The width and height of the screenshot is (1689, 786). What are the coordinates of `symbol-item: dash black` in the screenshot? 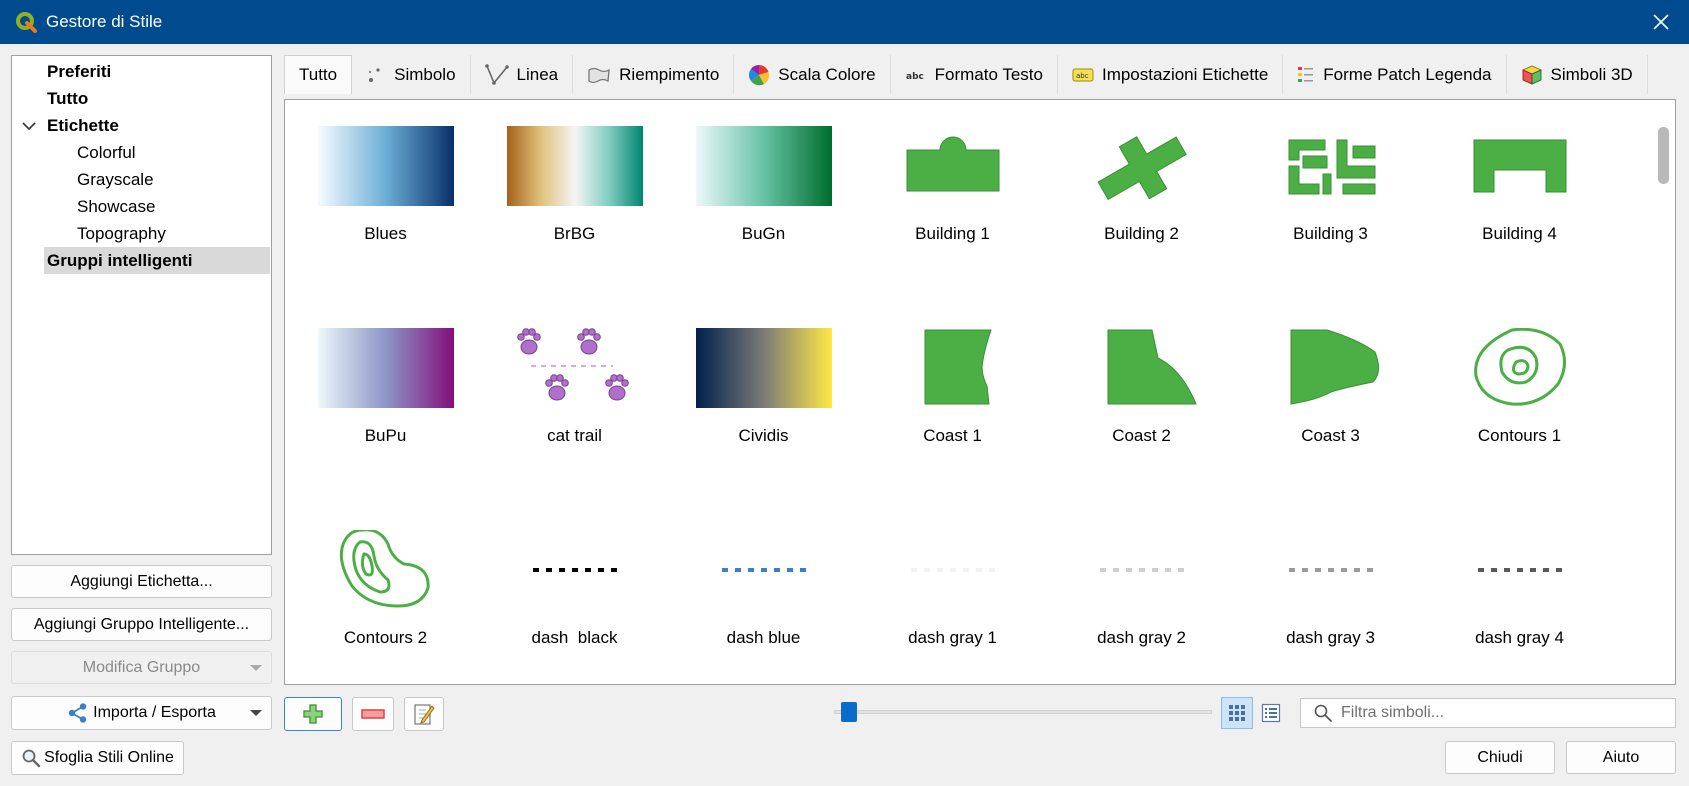 It's located at (574, 594).